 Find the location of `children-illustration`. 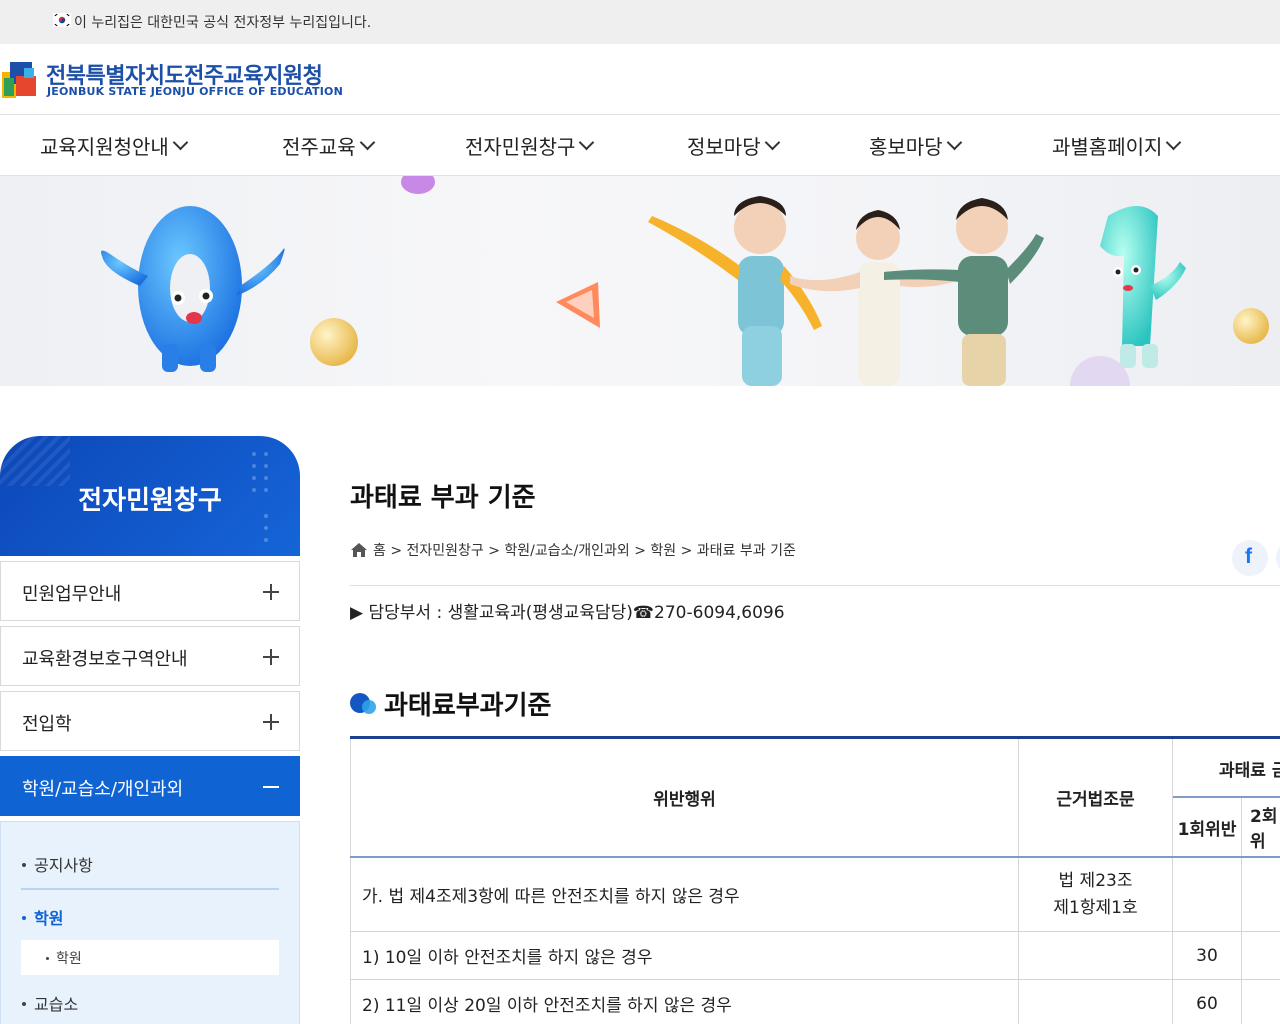

children-illustration is located at coordinates (846, 291).